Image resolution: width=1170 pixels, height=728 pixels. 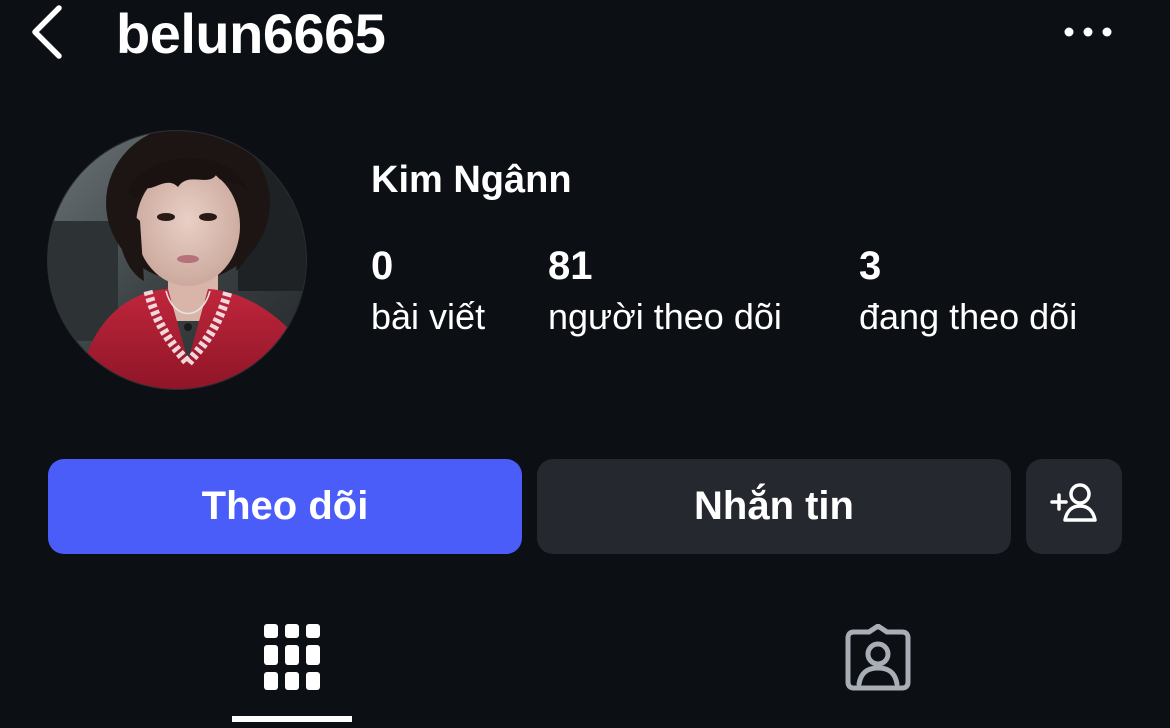 I want to click on followers-stat: 81 người theo dõi, so click(x=665, y=291).